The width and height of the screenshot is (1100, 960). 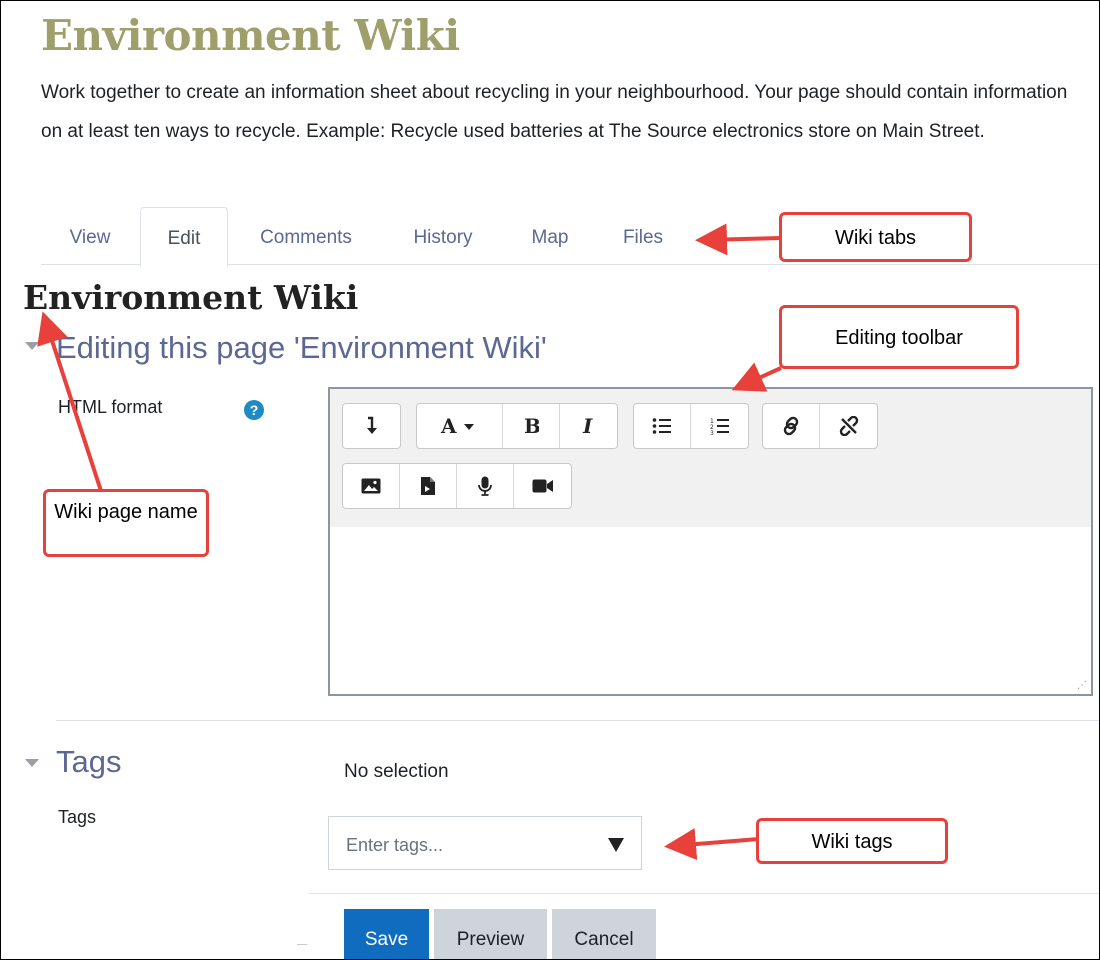 I want to click on svg-text: A, so click(x=448, y=426).